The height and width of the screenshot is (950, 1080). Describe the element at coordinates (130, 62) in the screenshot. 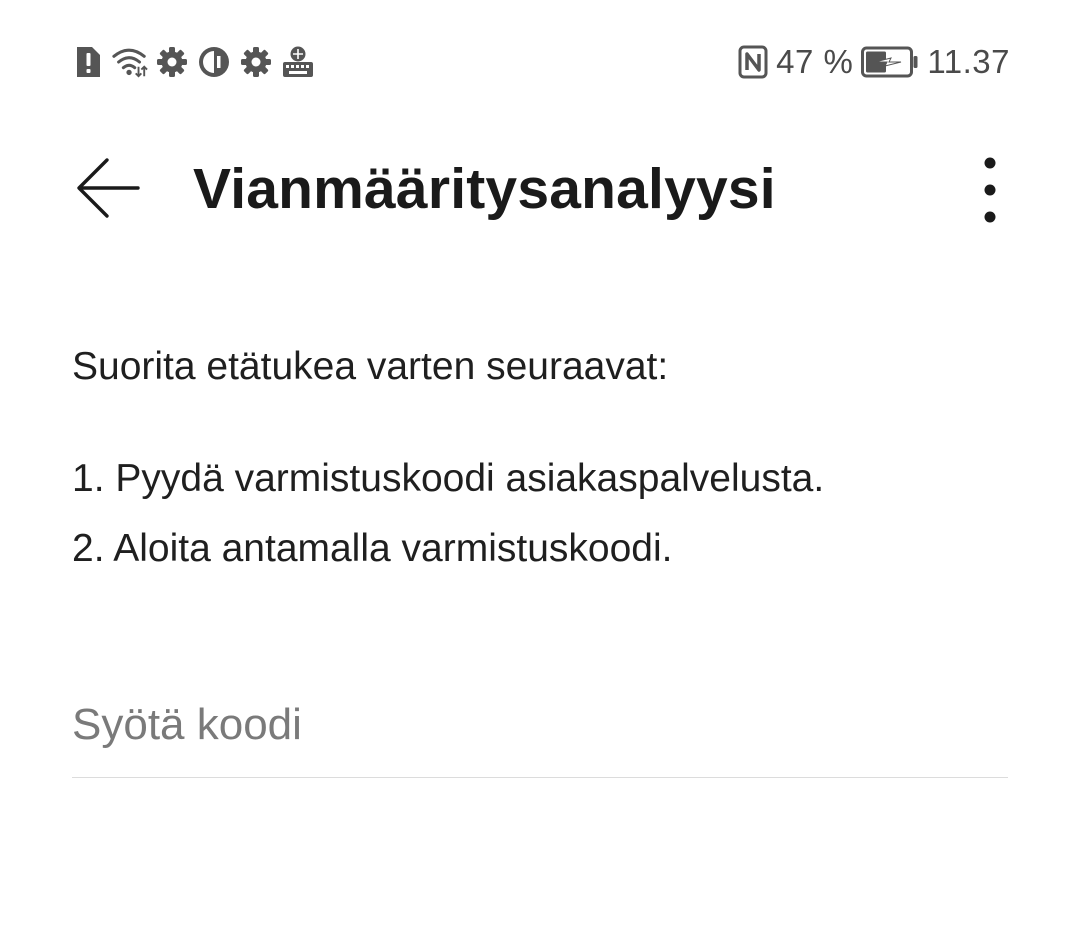

I see `wifi-icon` at that location.